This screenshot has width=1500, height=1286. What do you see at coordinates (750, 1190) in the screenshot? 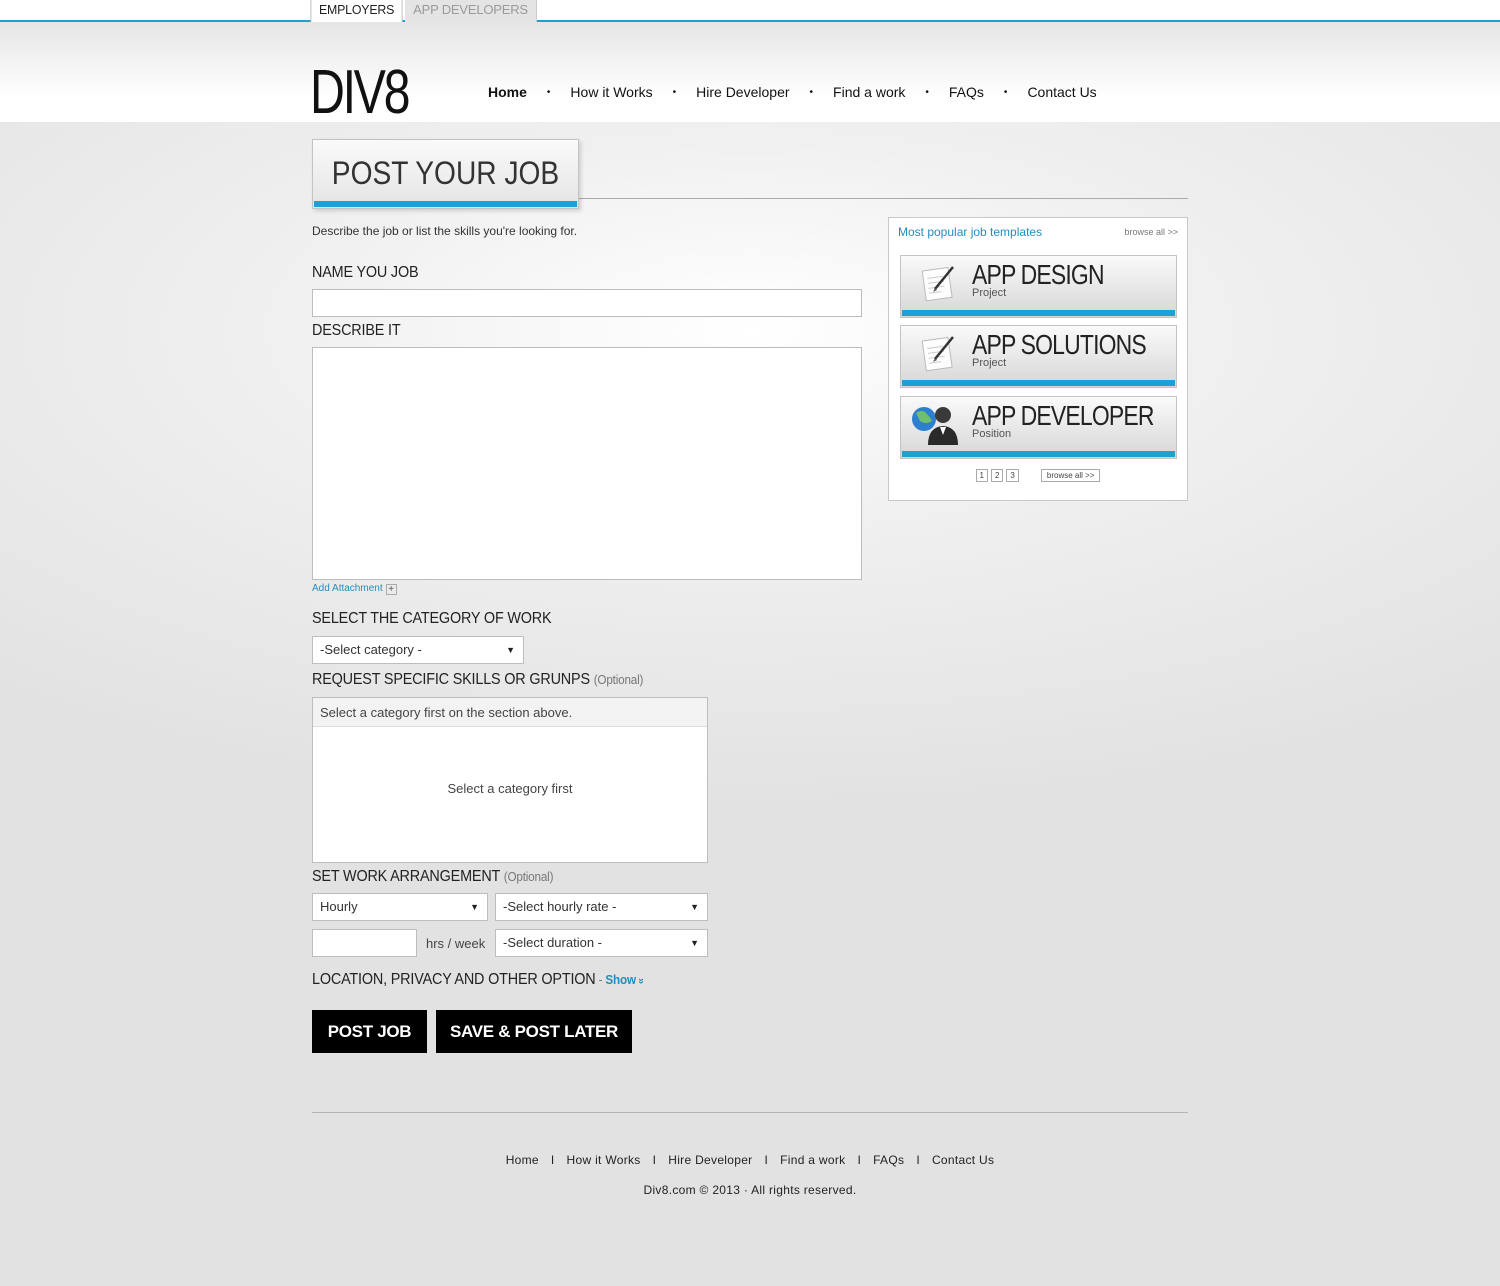
I see `copyright: Div8.com © 2013 · All rights reserved.` at bounding box center [750, 1190].